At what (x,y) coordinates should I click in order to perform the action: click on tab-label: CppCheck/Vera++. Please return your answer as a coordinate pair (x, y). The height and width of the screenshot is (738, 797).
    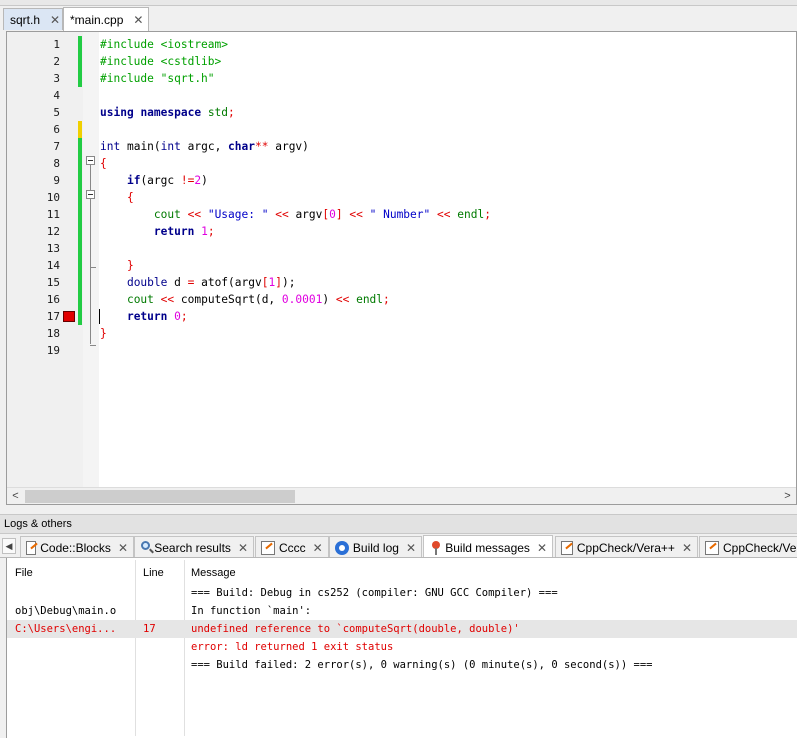
    Looking at the image, I should click on (625, 547).